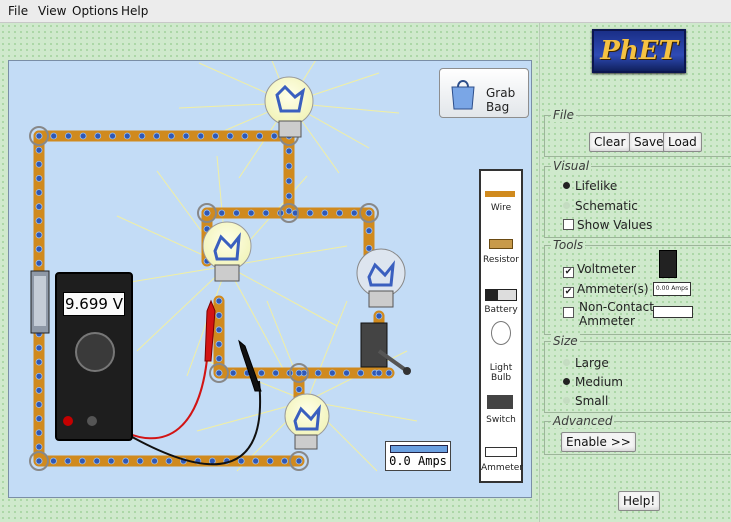  What do you see at coordinates (40, 302) in the screenshot?
I see `battery` at bounding box center [40, 302].